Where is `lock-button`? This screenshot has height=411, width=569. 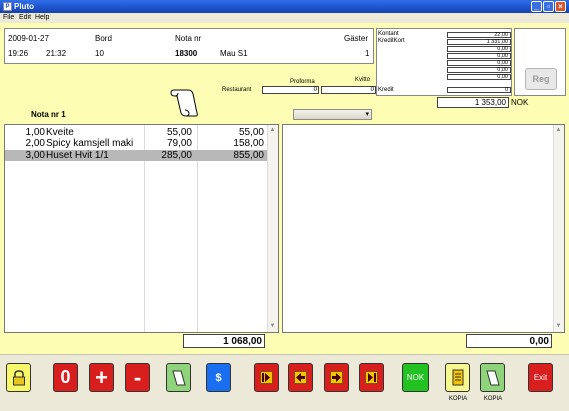 lock-button is located at coordinates (18, 377).